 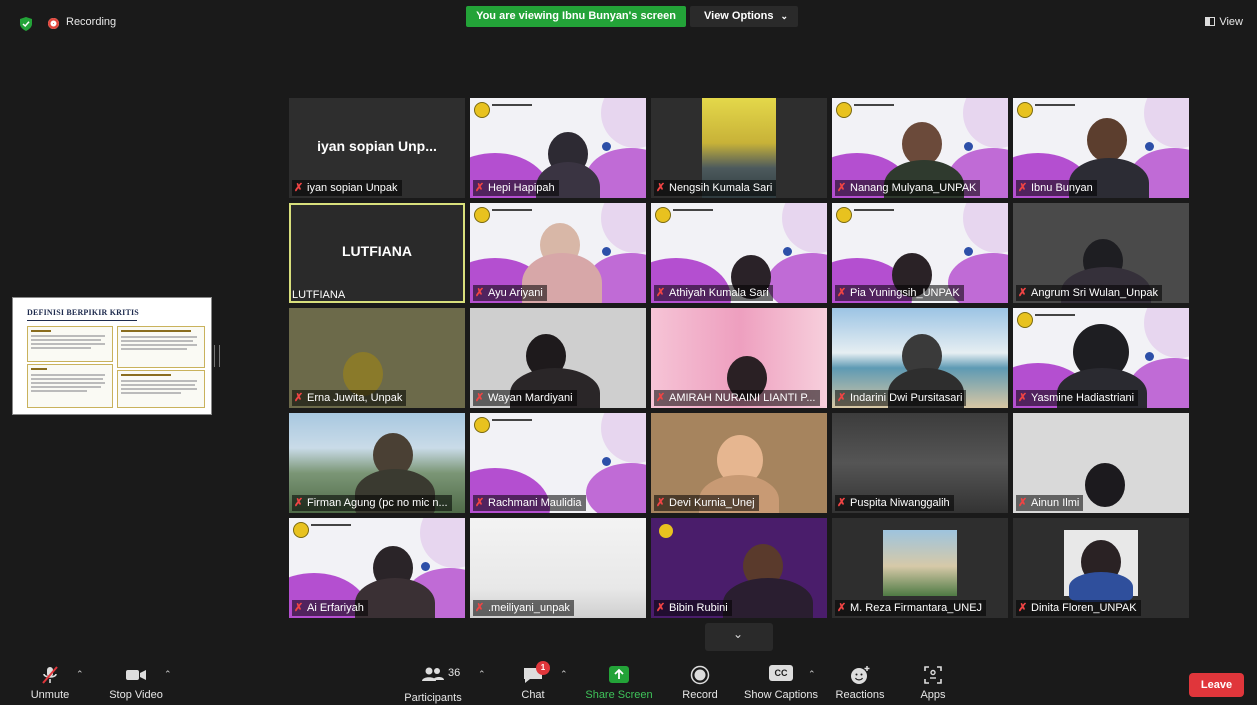 I want to click on slide-title: DEFINISI BERPIKIR KRITIS, so click(x=83, y=312).